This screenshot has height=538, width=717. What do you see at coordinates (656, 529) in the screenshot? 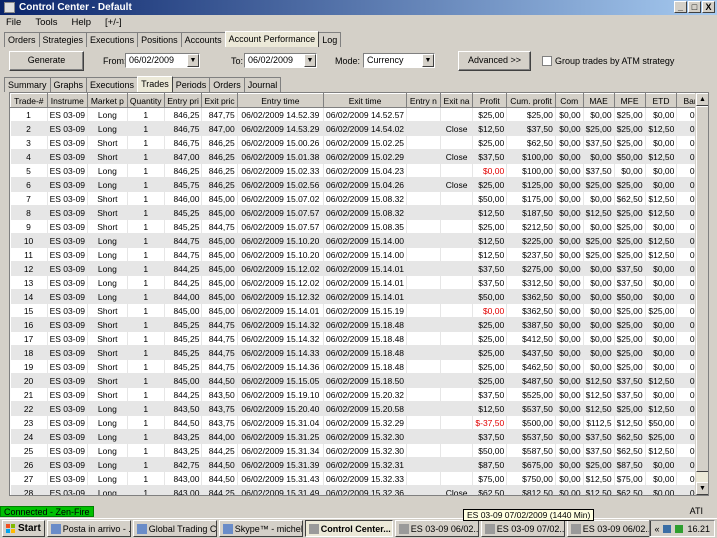
I see `tray-expand-icon: «` at bounding box center [656, 529].